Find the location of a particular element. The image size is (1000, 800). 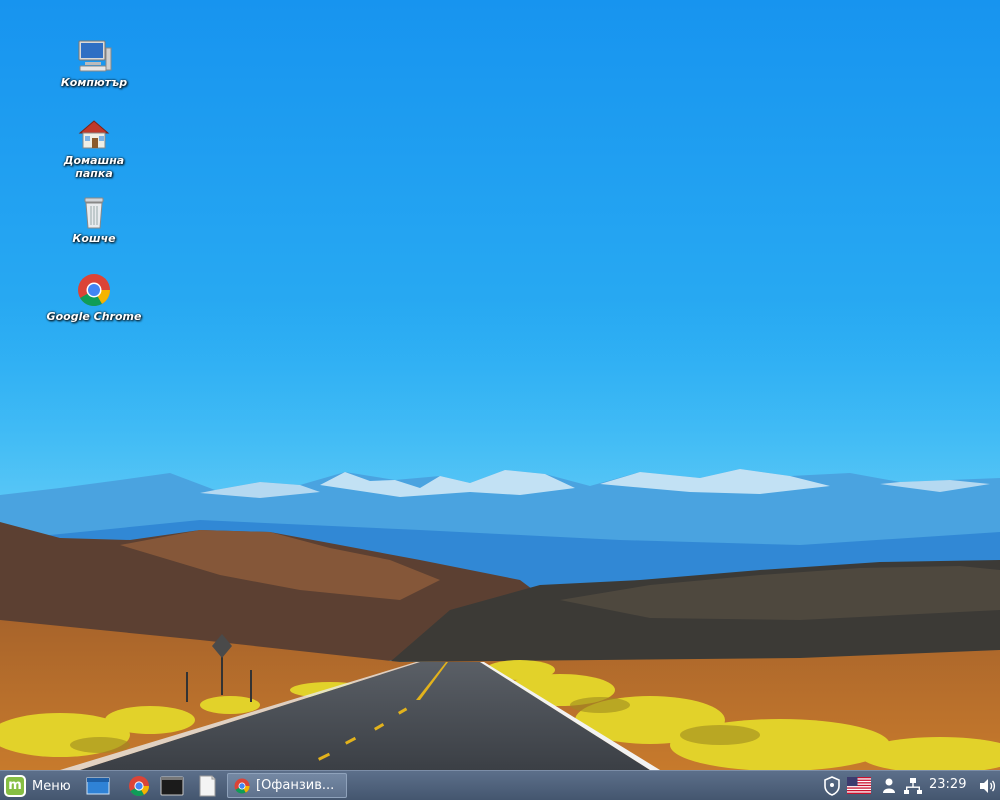

computer-icon is located at coordinates (95, 56).